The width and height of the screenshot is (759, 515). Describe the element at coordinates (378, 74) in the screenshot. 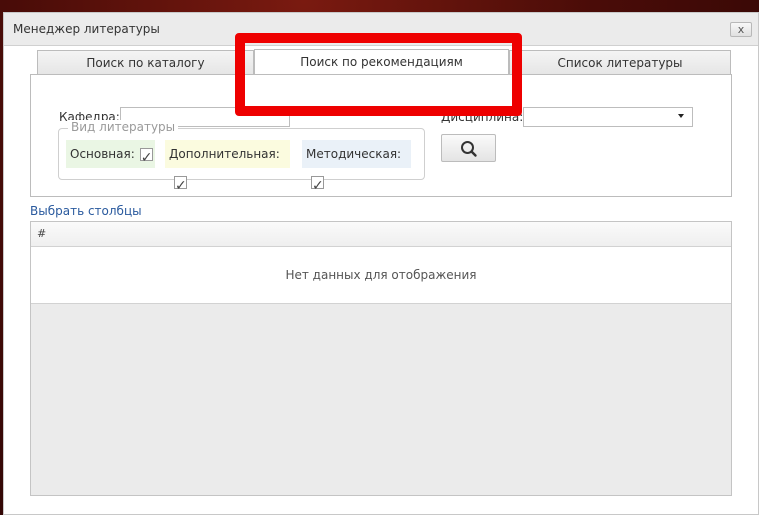

I see `highlight-annotation` at that location.